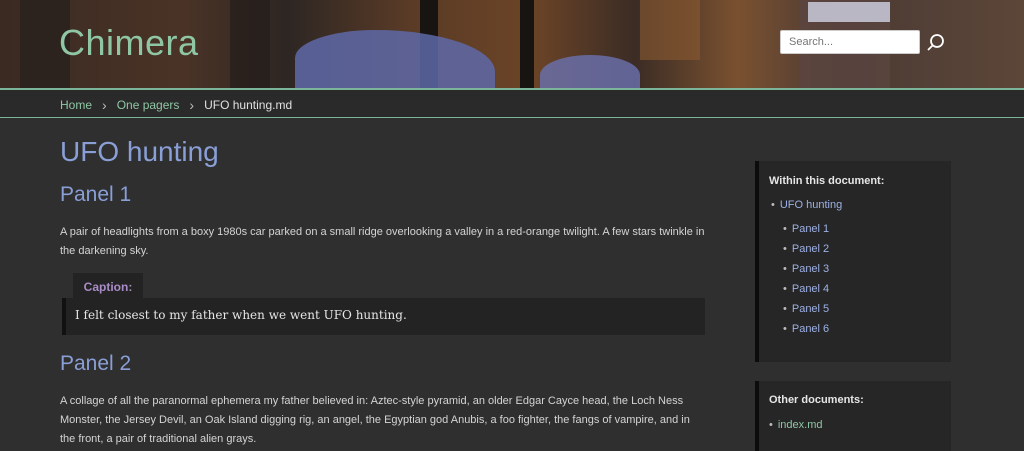  What do you see at coordinates (827, 181) in the screenshot?
I see `toc-title: Within this document:` at bounding box center [827, 181].